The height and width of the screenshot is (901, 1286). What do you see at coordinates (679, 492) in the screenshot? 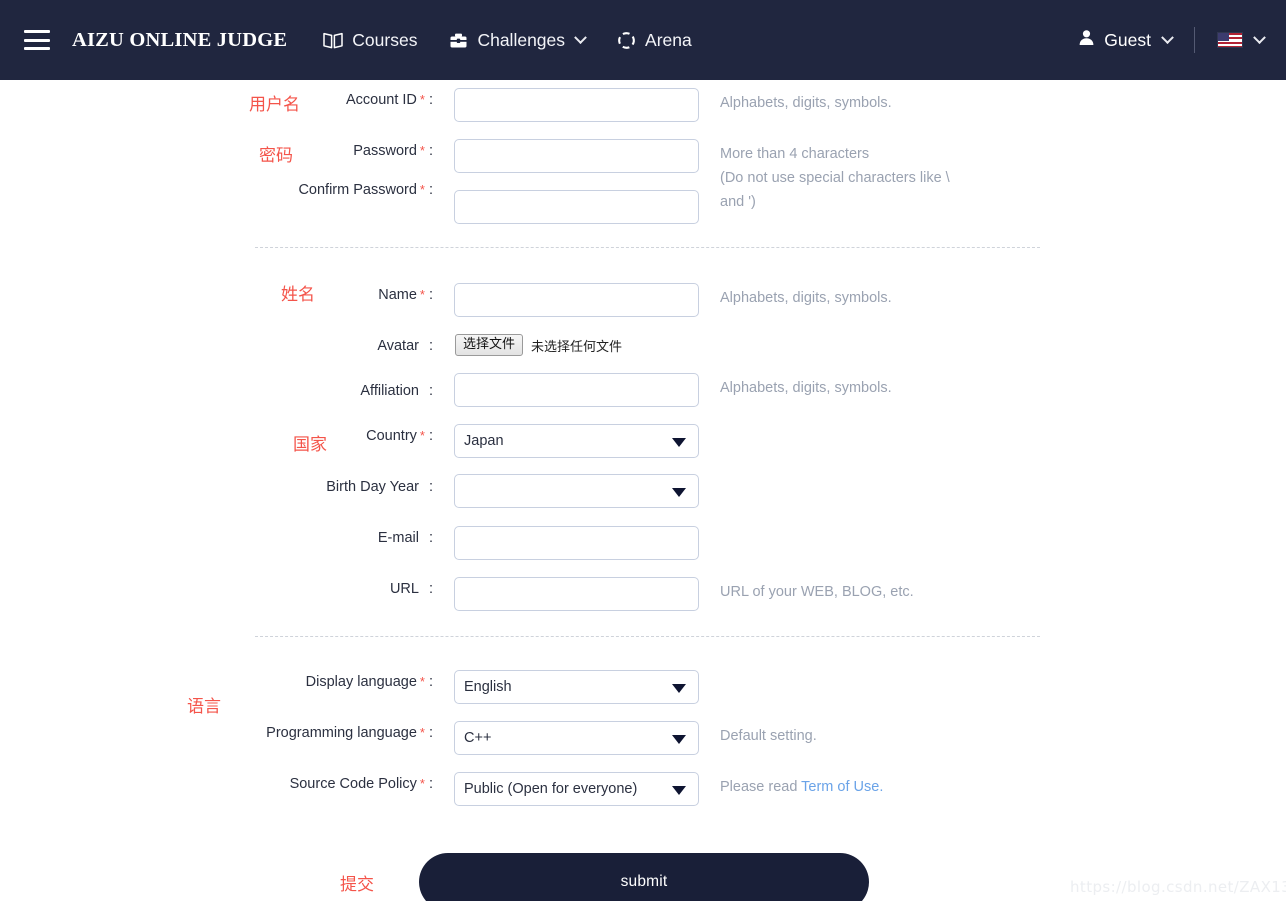
I see `select-arrow-icon-birthday` at bounding box center [679, 492].